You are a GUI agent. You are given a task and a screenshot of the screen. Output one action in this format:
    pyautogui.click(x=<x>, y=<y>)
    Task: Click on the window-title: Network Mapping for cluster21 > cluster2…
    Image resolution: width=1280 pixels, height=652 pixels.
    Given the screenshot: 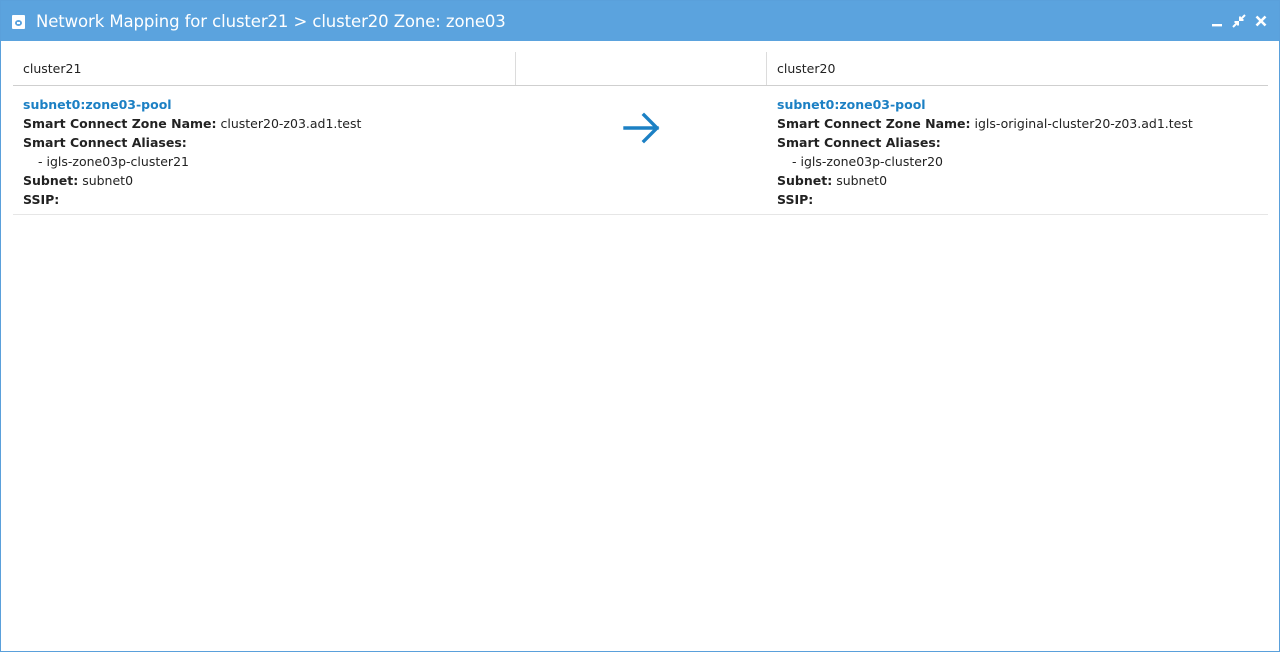 What is the action you would take?
    pyautogui.click(x=271, y=21)
    